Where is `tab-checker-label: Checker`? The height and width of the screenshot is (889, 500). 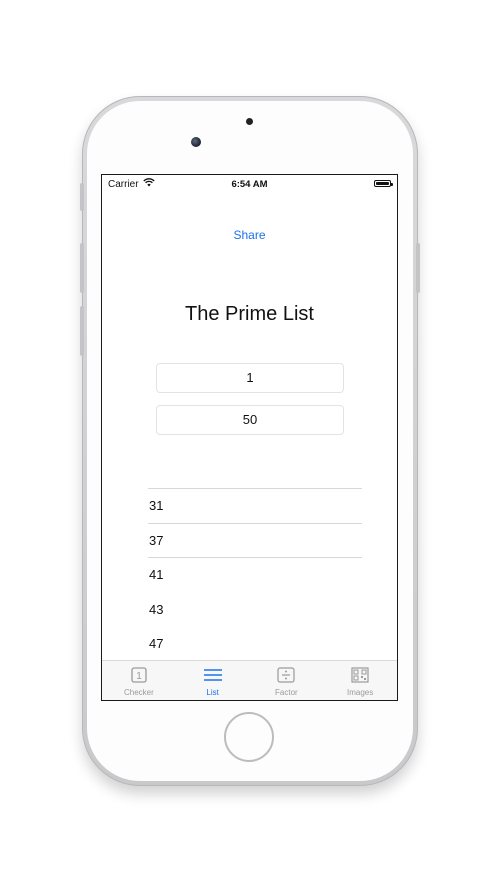 tab-checker-label: Checker is located at coordinates (138, 692).